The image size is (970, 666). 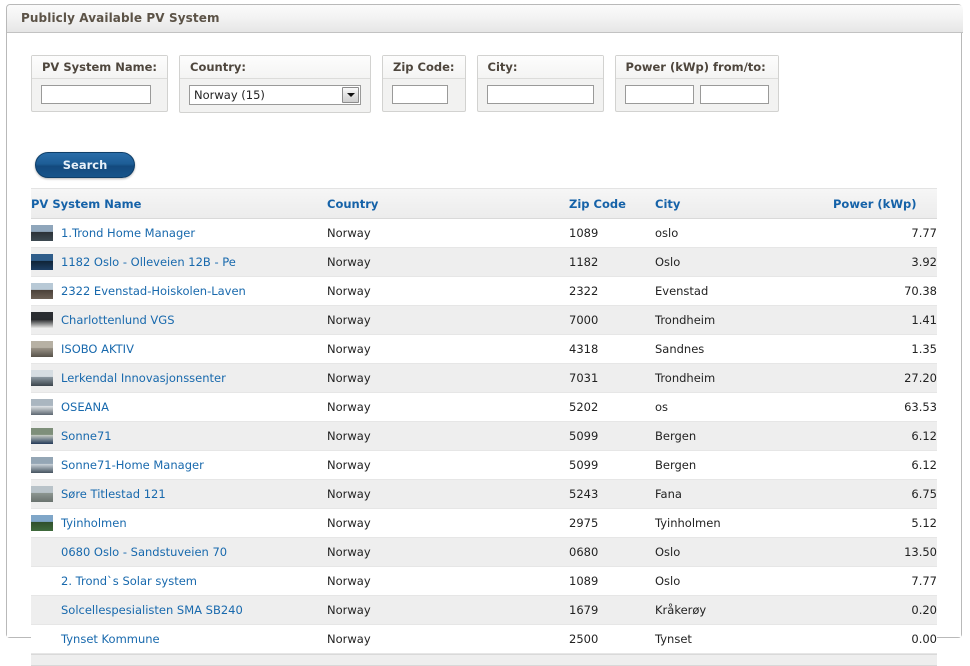 What do you see at coordinates (885, 552) in the screenshot?
I see `cell-power: 13.50` at bounding box center [885, 552].